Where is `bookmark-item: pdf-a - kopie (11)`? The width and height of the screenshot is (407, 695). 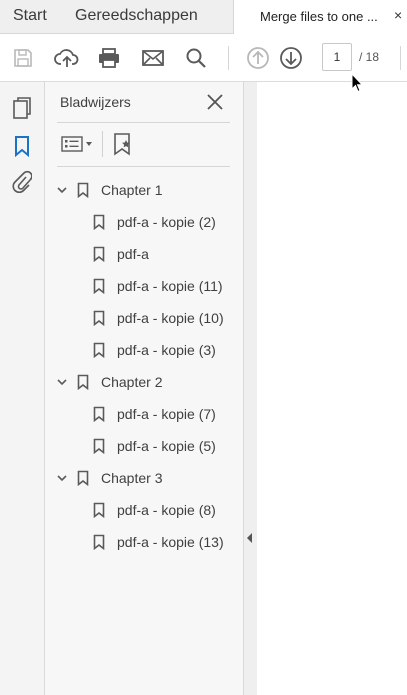 bookmark-item: pdf-a - kopie (11) is located at coordinates (158, 286).